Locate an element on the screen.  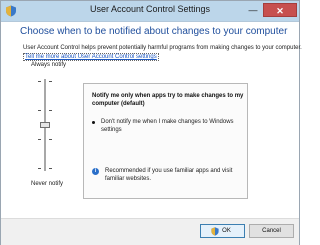
slider-bottom-label: Never notify is located at coordinates (47, 184).